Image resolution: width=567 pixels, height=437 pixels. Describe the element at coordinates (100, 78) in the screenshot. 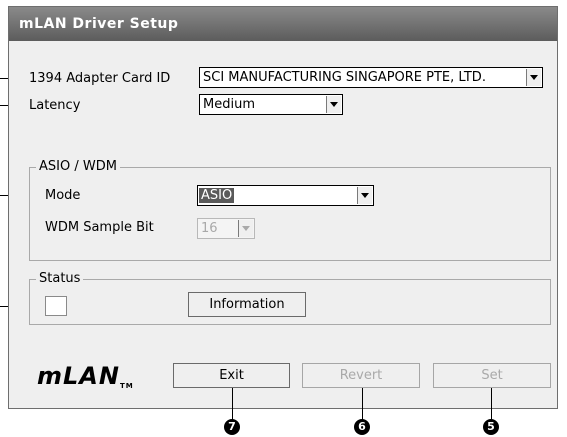

I see `adapter-label: 1394 Adapter Card ID` at that location.